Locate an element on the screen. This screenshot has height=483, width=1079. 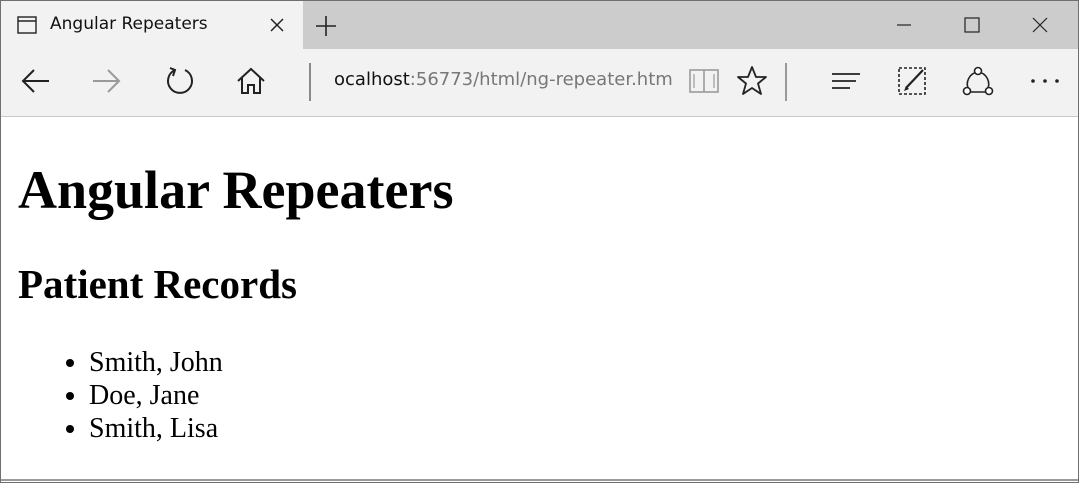
back-button is located at coordinates (36, 81).